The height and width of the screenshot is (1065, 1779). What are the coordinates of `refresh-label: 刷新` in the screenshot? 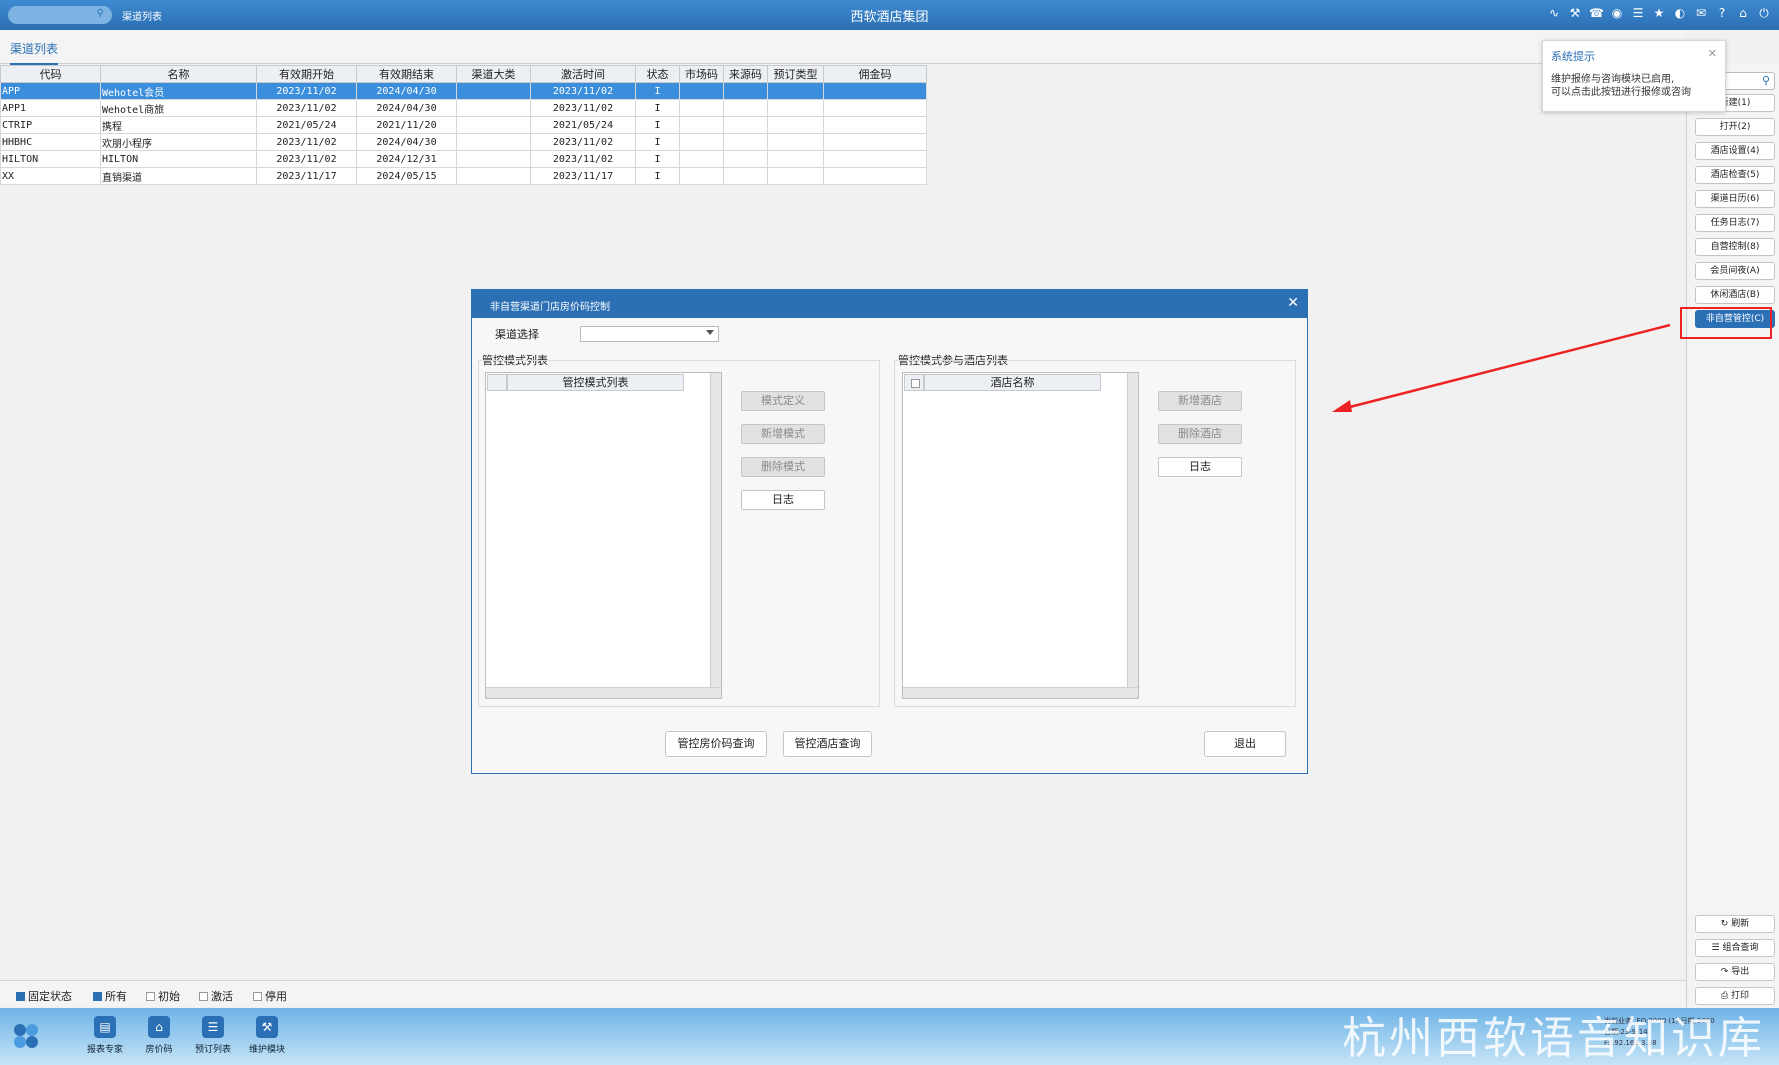 It's located at (1740, 924).